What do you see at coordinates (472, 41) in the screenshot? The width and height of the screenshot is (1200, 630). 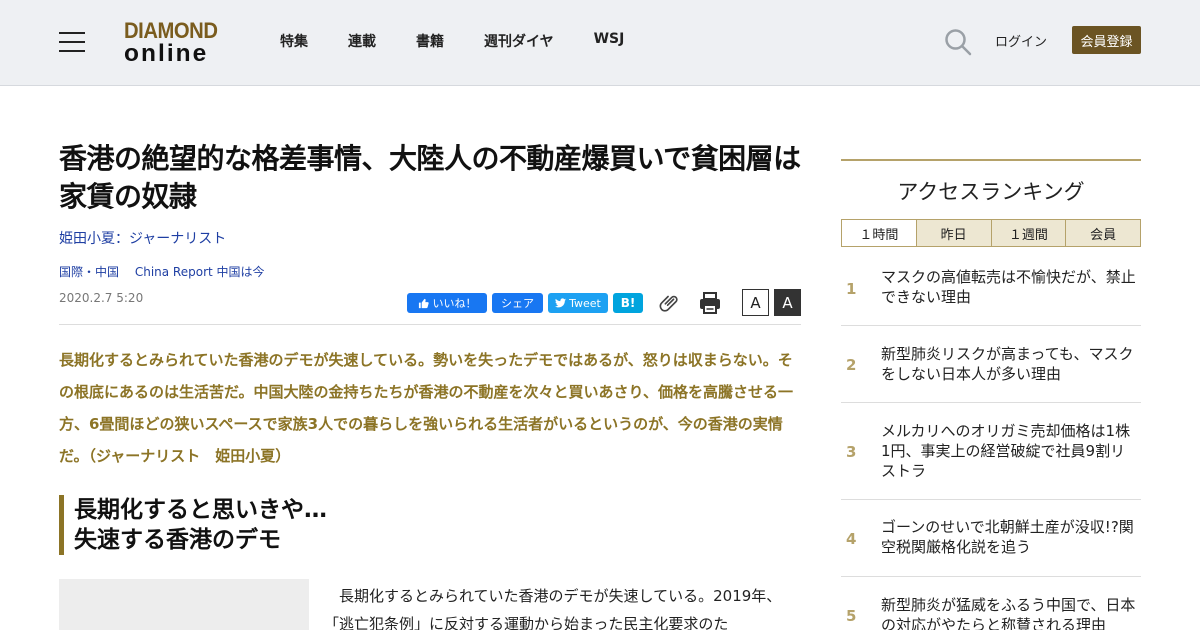 I see `main-nav: 特集 連載 書籍 週刊ダイヤ WSJ` at bounding box center [472, 41].